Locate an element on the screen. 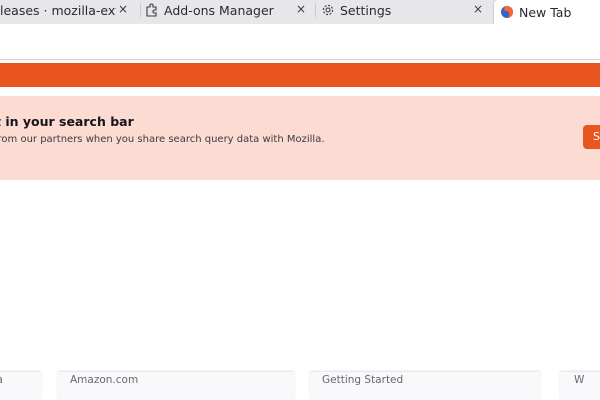  tab-addons-manager: Add-ons Manager × is located at coordinates (227, 10).